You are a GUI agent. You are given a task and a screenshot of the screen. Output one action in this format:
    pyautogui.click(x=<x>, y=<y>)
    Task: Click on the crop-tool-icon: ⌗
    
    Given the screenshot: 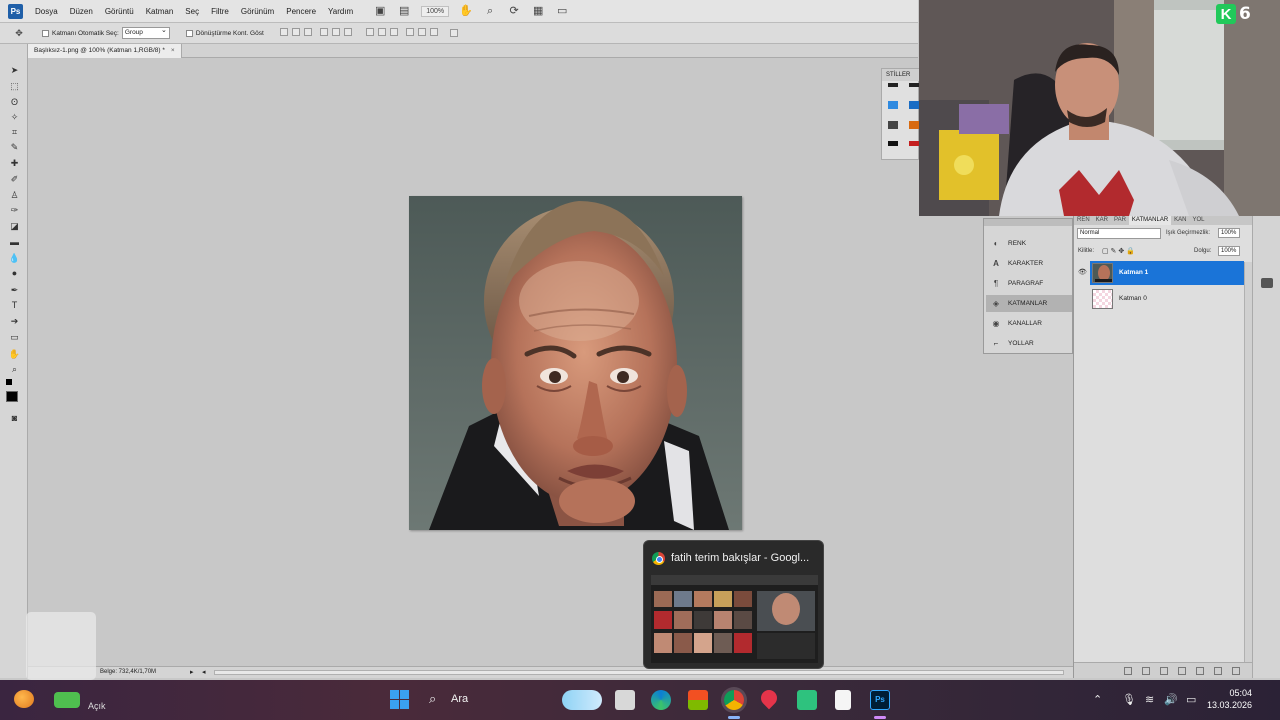 What is the action you would take?
    pyautogui.click(x=14, y=132)
    